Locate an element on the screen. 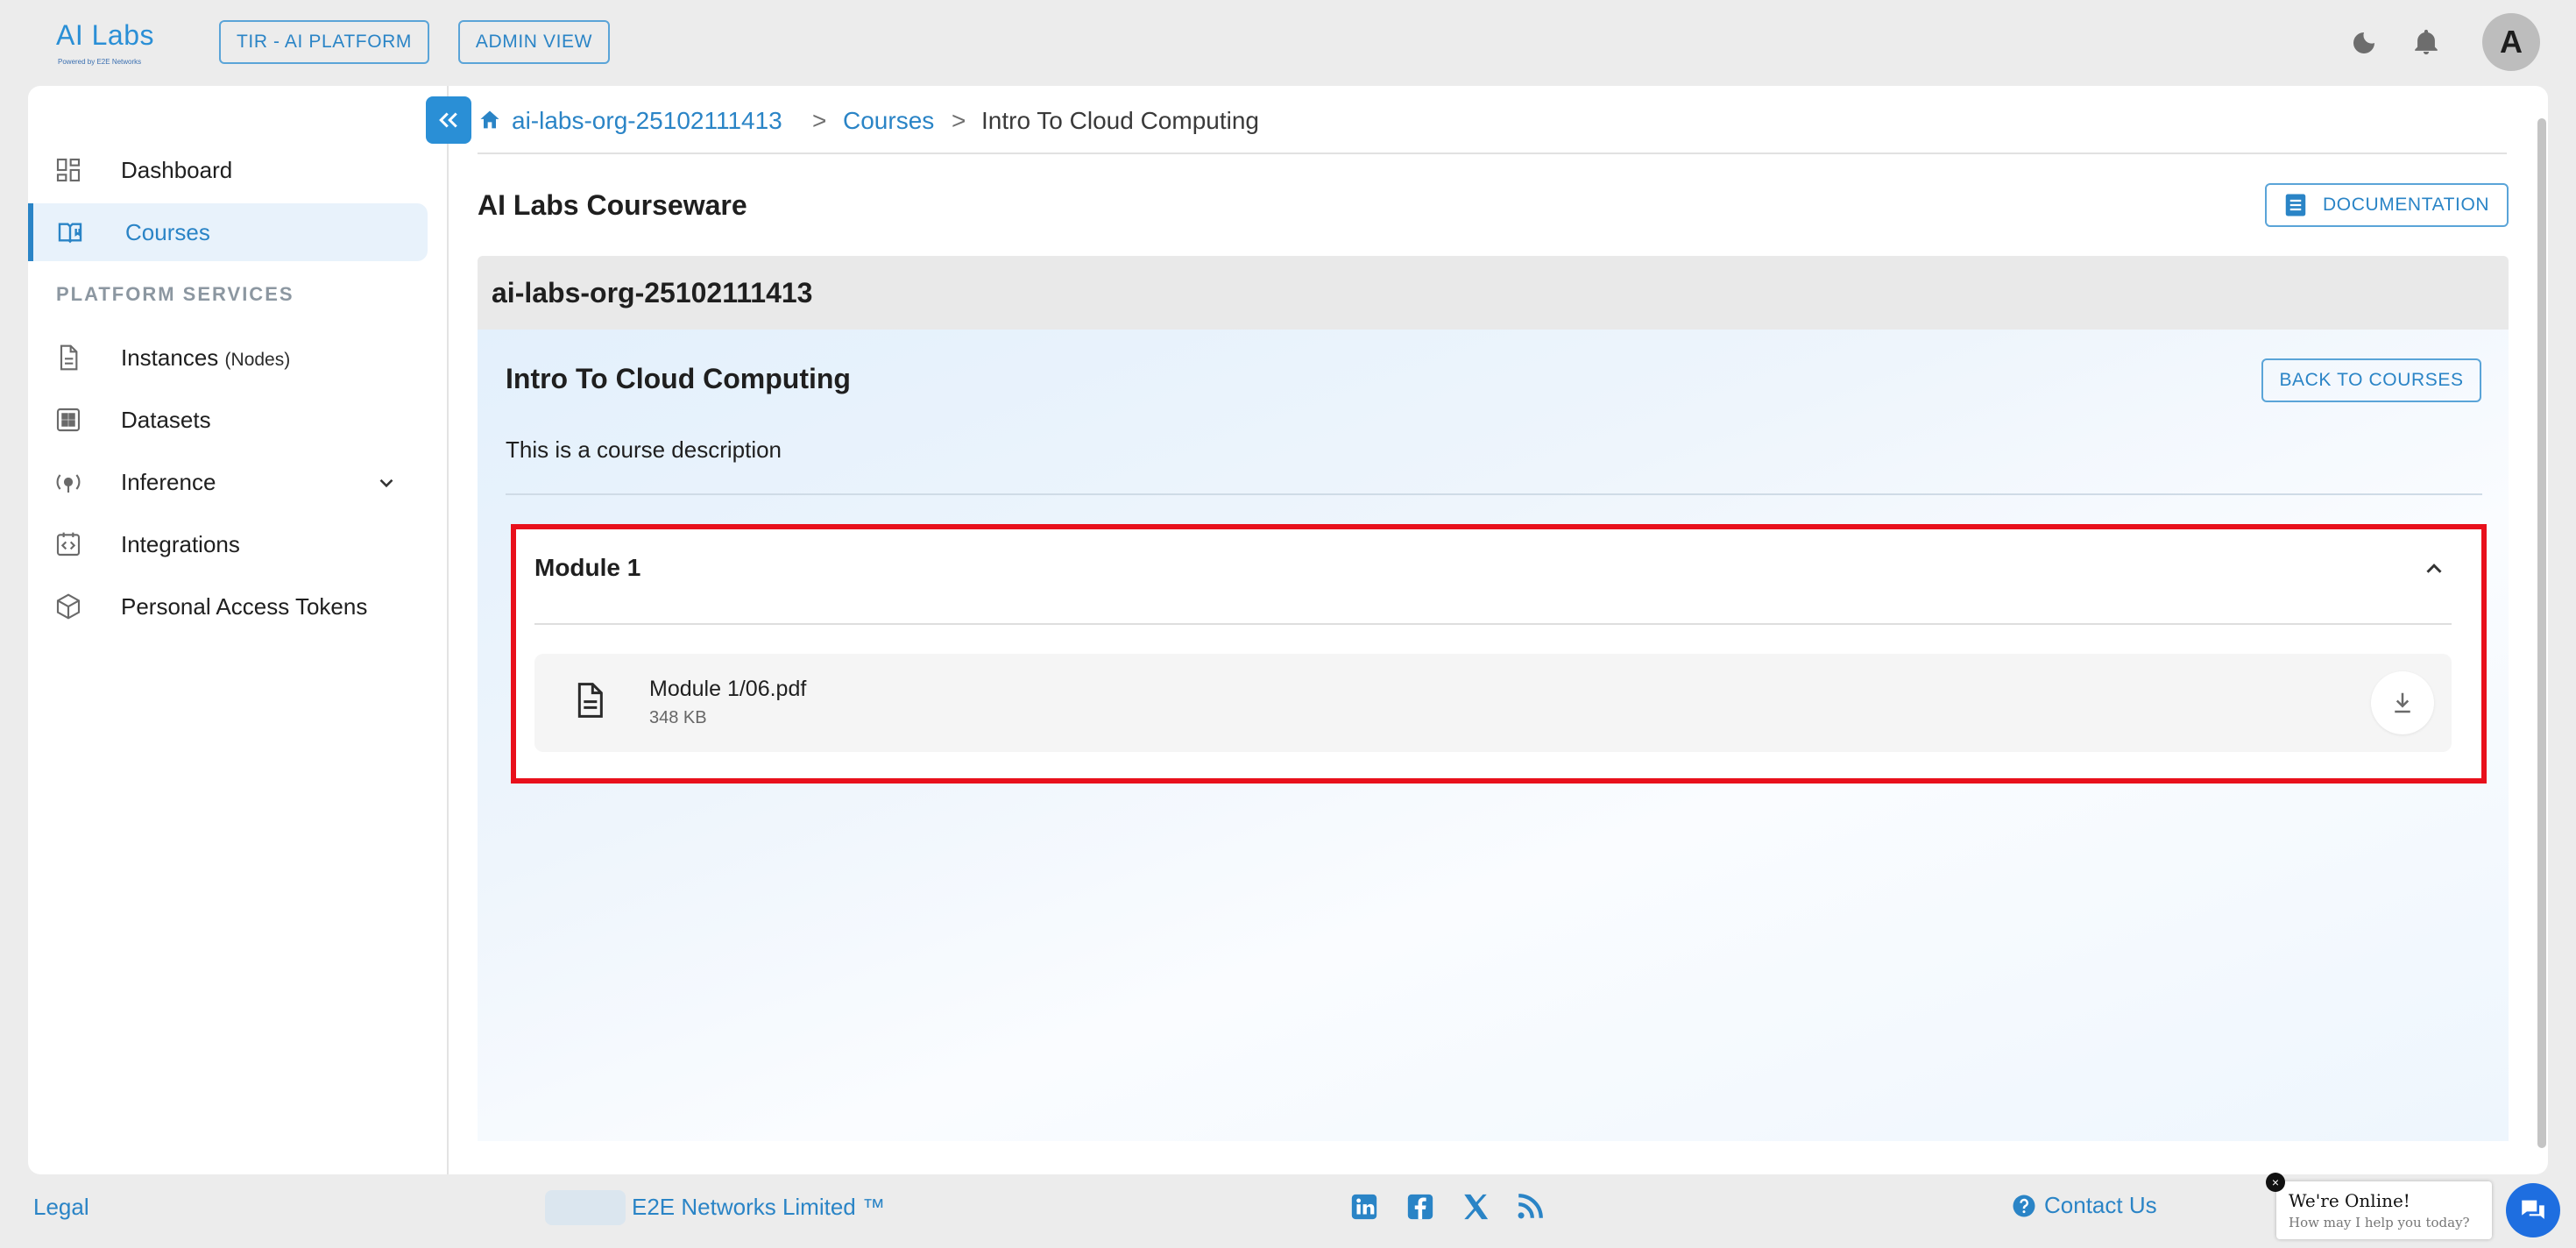 This screenshot has height=1248, width=2576. legal-link: Legal is located at coordinates (61, 1207).